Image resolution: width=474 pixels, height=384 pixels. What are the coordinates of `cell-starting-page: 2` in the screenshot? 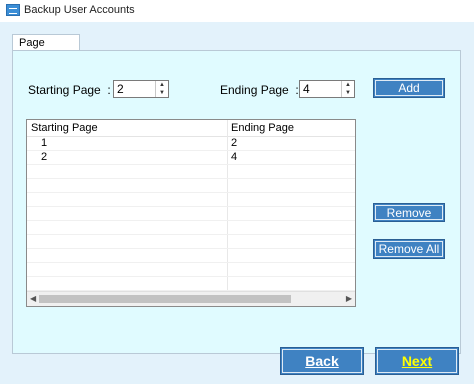 It's located at (44, 157).